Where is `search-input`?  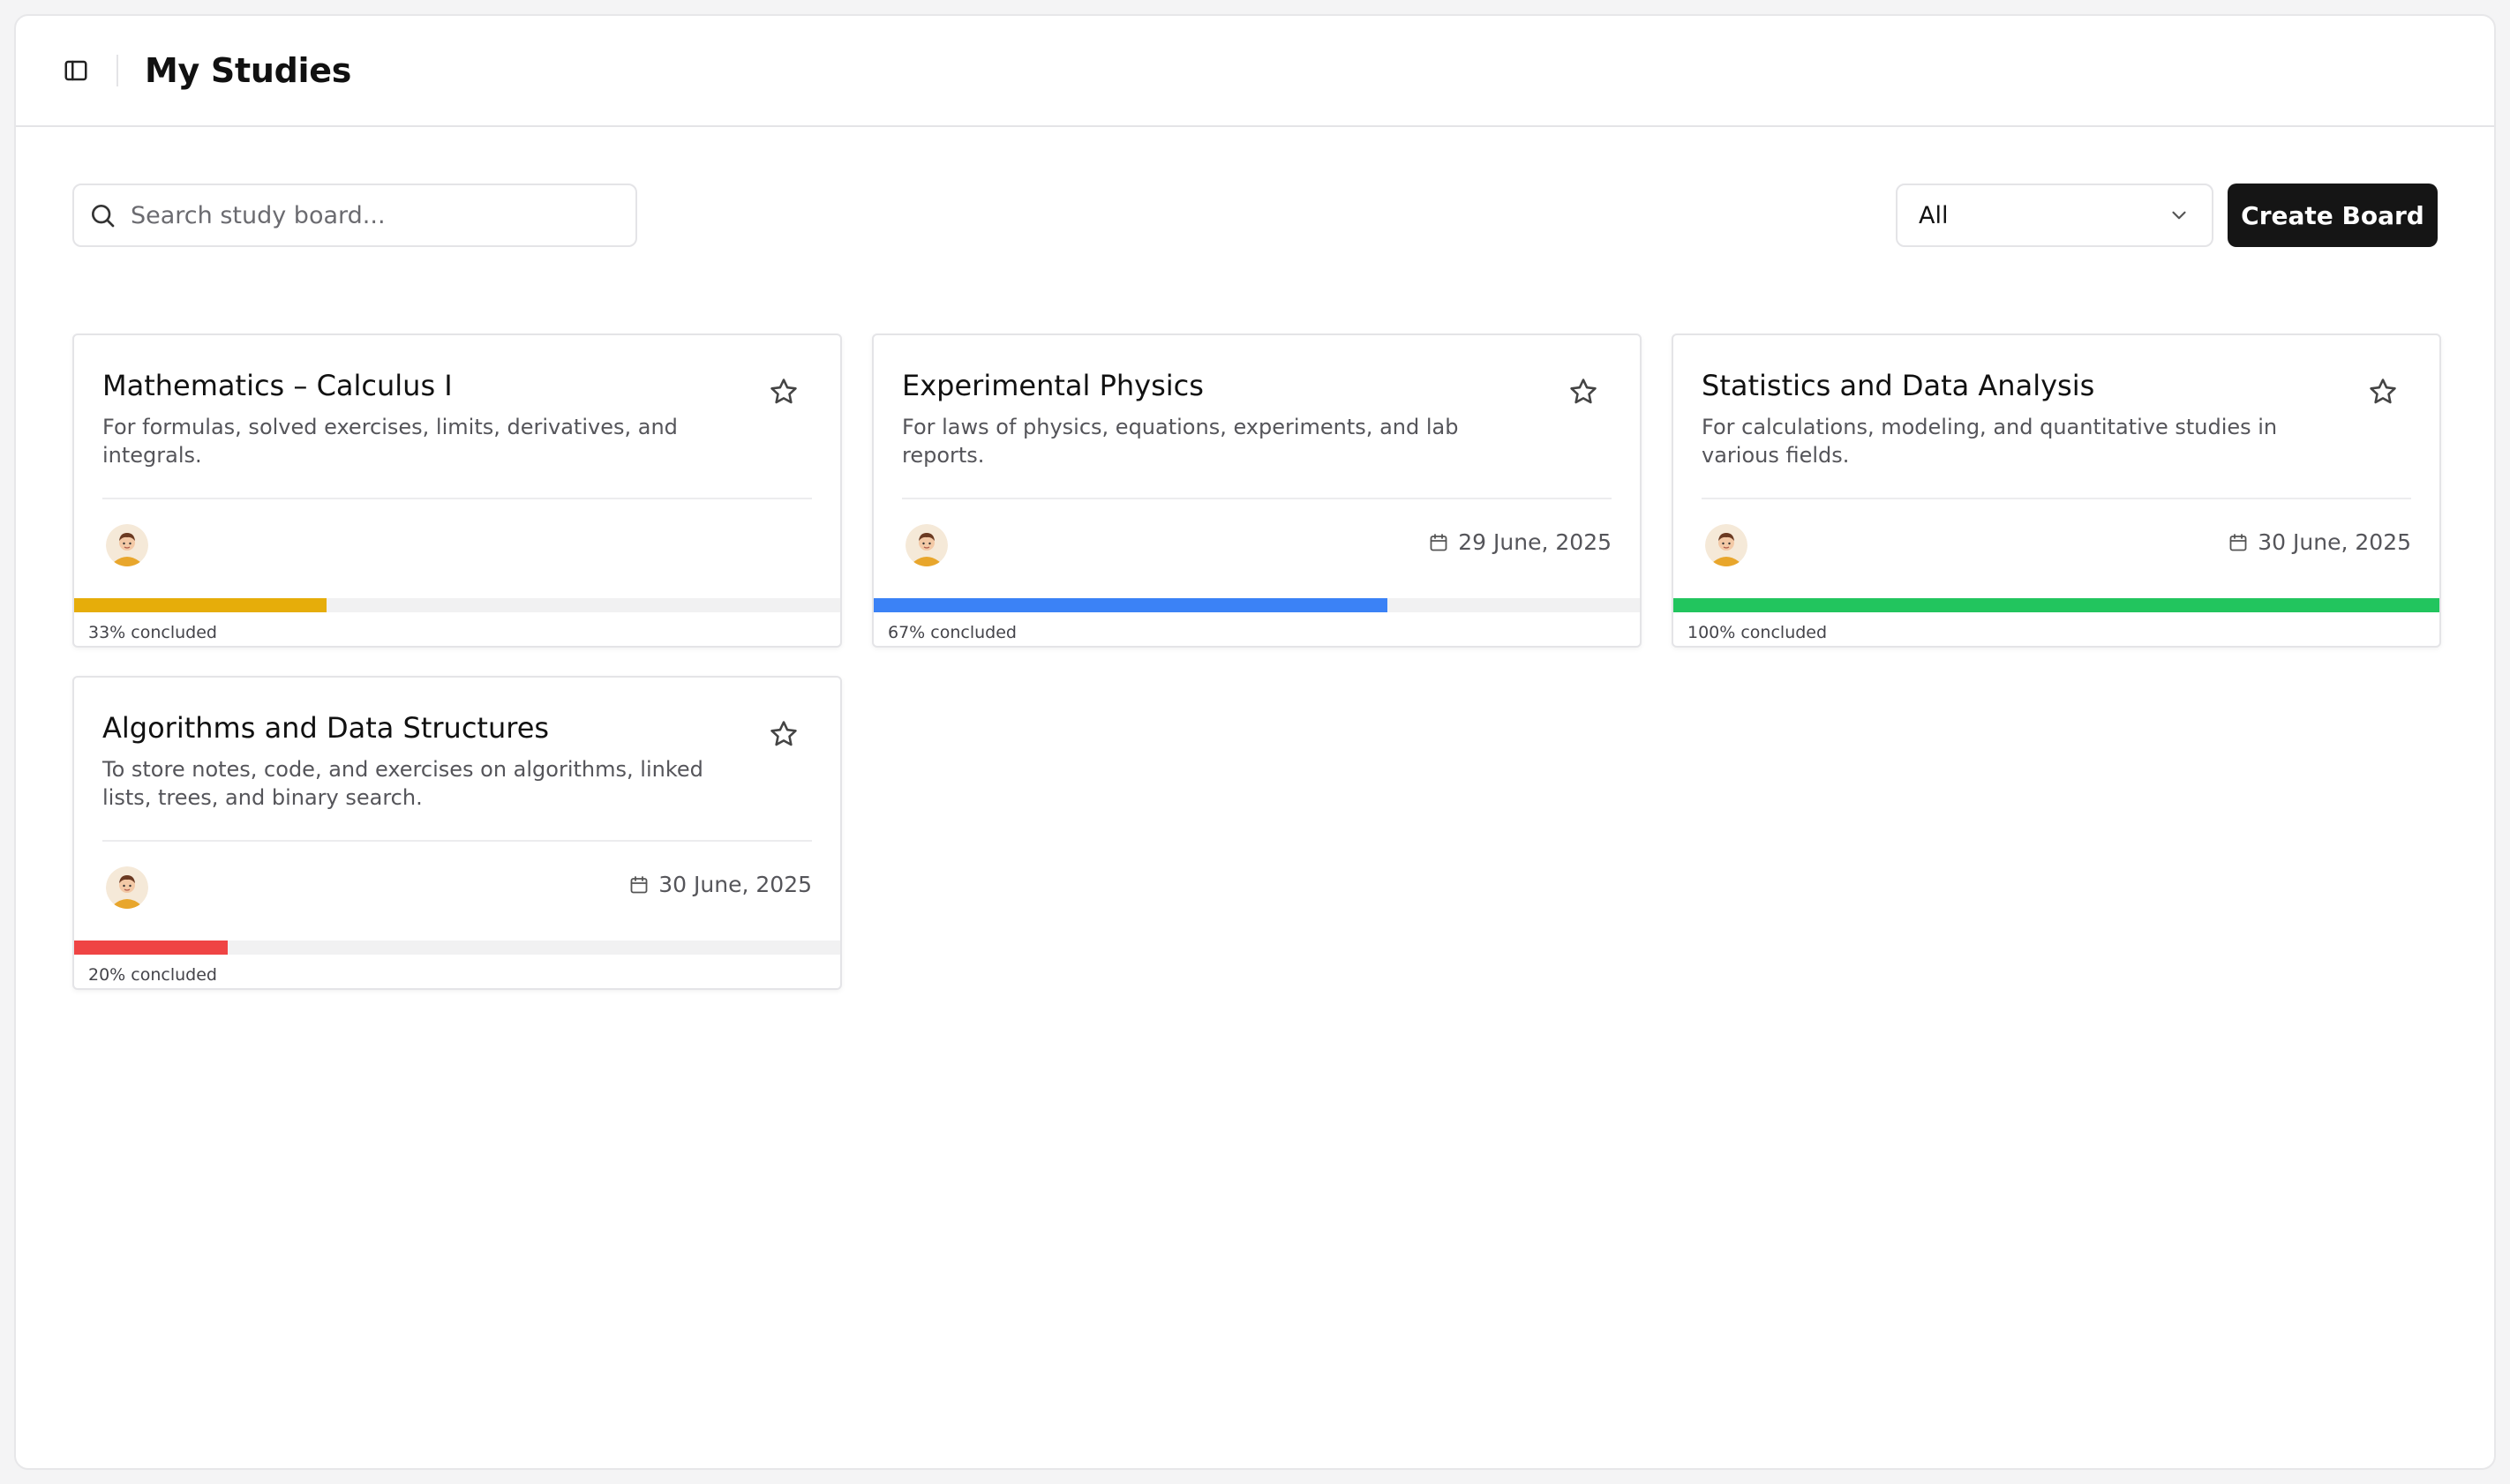 search-input is located at coordinates (383, 215).